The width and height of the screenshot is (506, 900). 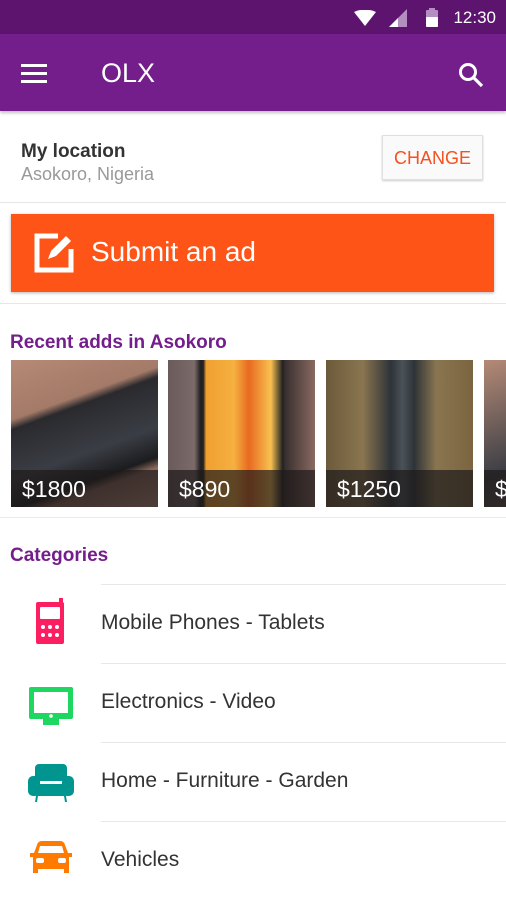 I want to click on menu-icon, so click(x=34, y=74).